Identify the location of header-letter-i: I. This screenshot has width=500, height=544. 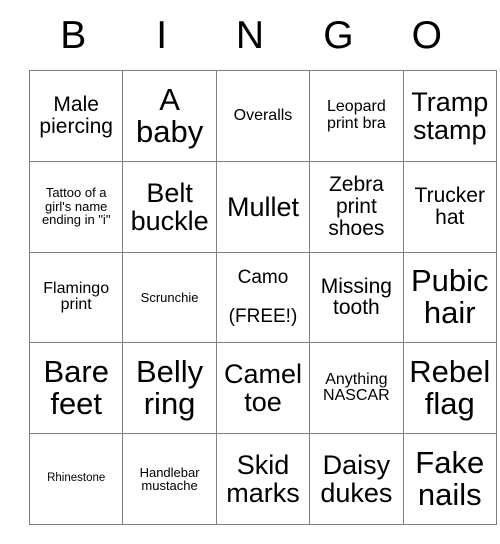
(162, 35).